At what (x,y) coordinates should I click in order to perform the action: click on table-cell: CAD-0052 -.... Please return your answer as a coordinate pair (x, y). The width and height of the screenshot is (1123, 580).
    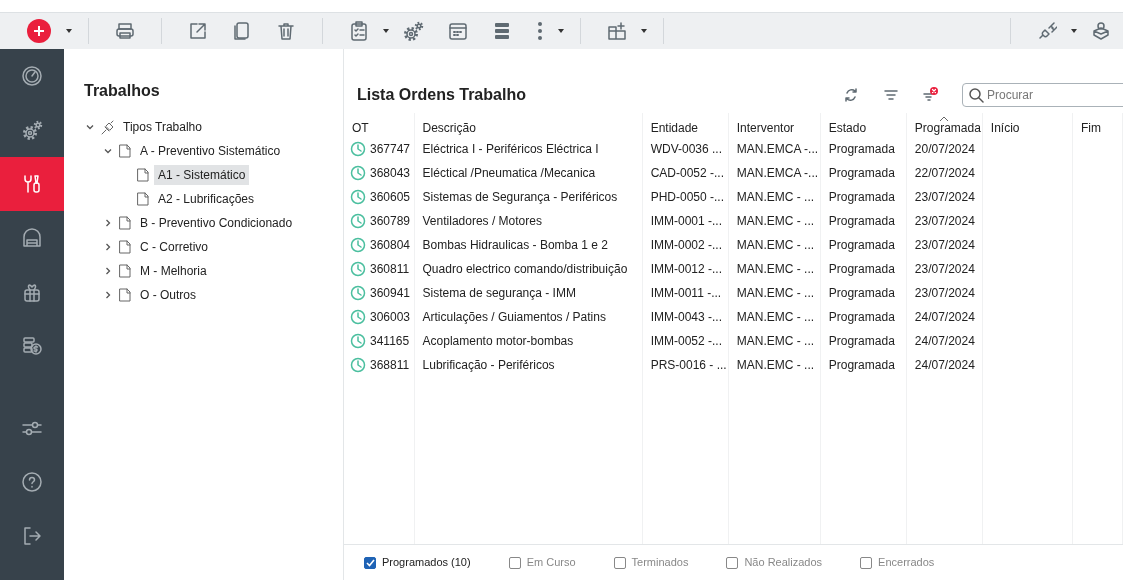
    Looking at the image, I should click on (687, 173).